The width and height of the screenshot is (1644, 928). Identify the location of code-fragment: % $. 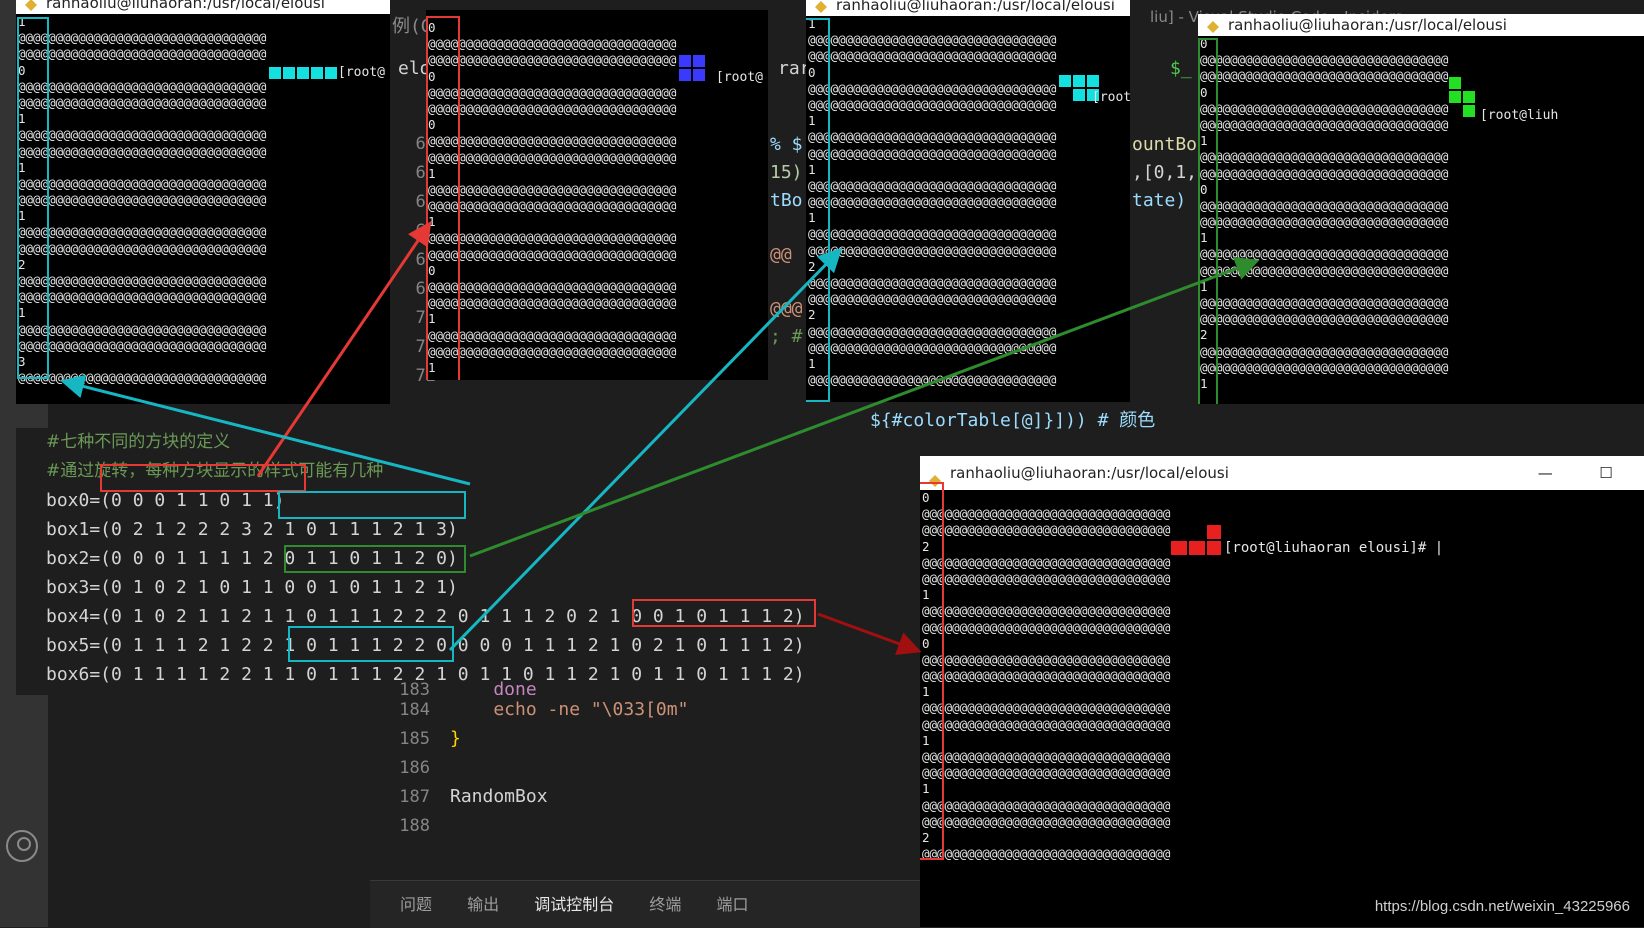
(786, 144).